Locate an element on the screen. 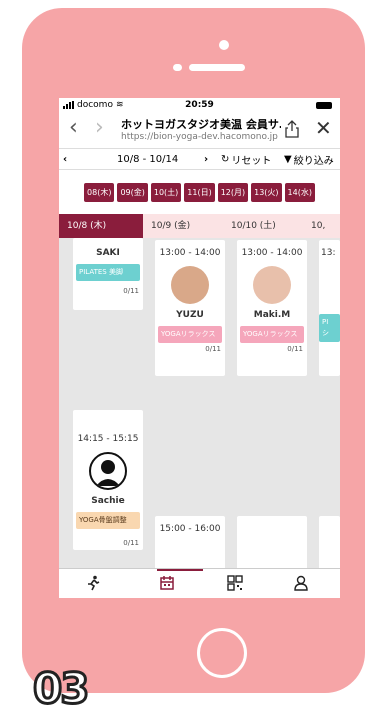 The height and width of the screenshot is (713, 372). lesson-card: 13: PI シ is located at coordinates (329, 308).